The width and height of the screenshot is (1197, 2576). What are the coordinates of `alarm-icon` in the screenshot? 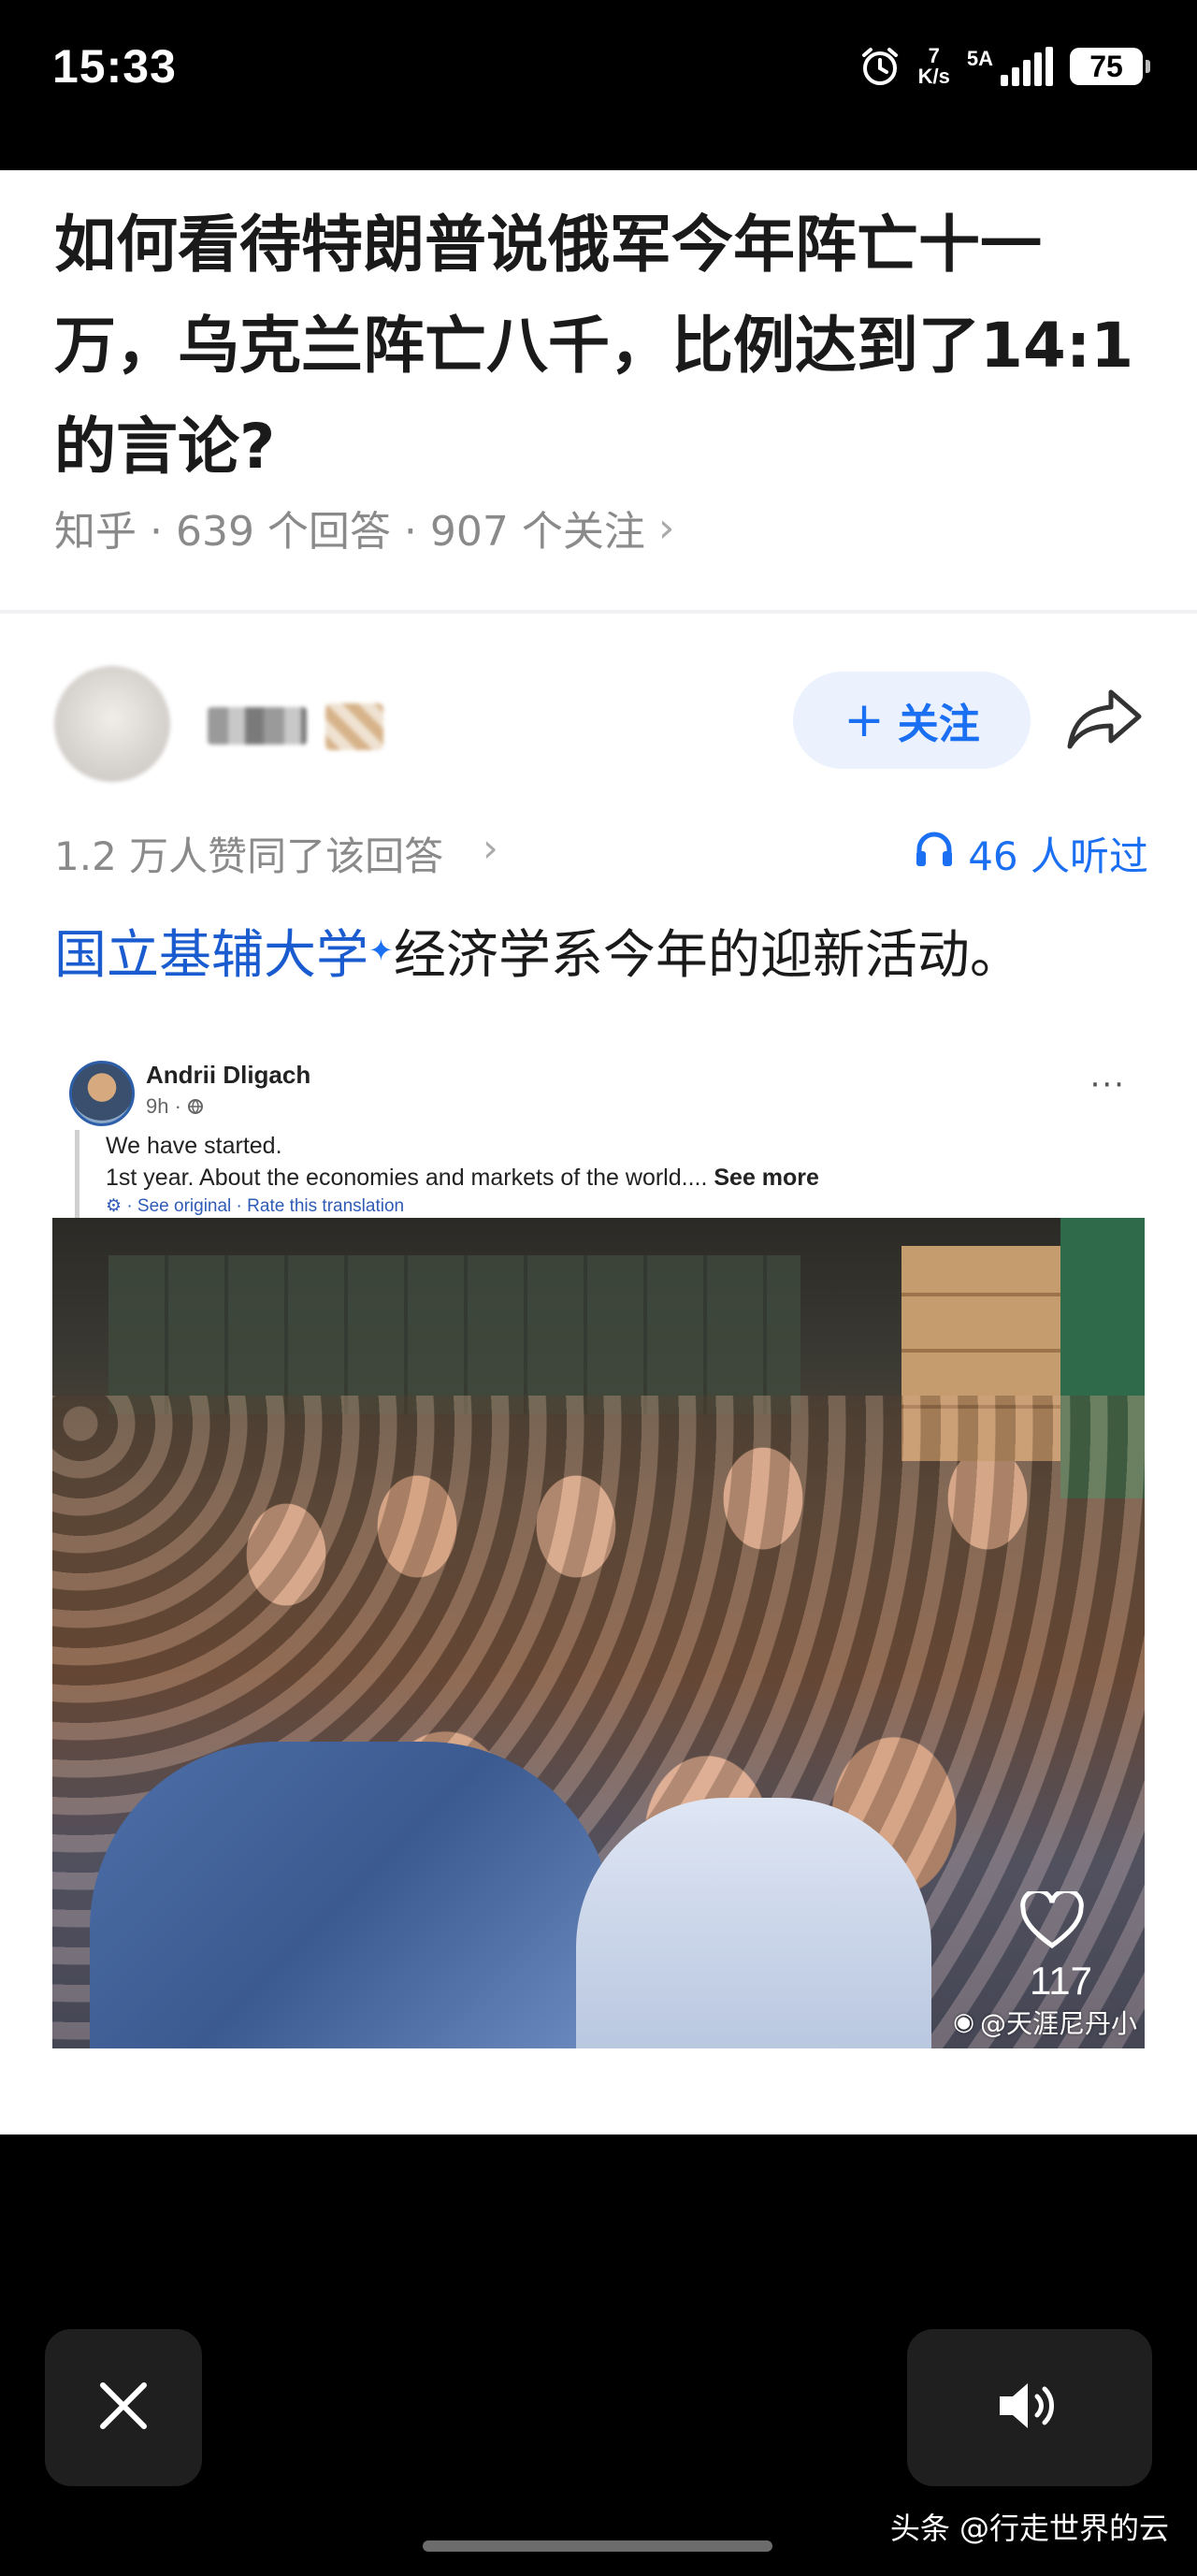 It's located at (879, 66).